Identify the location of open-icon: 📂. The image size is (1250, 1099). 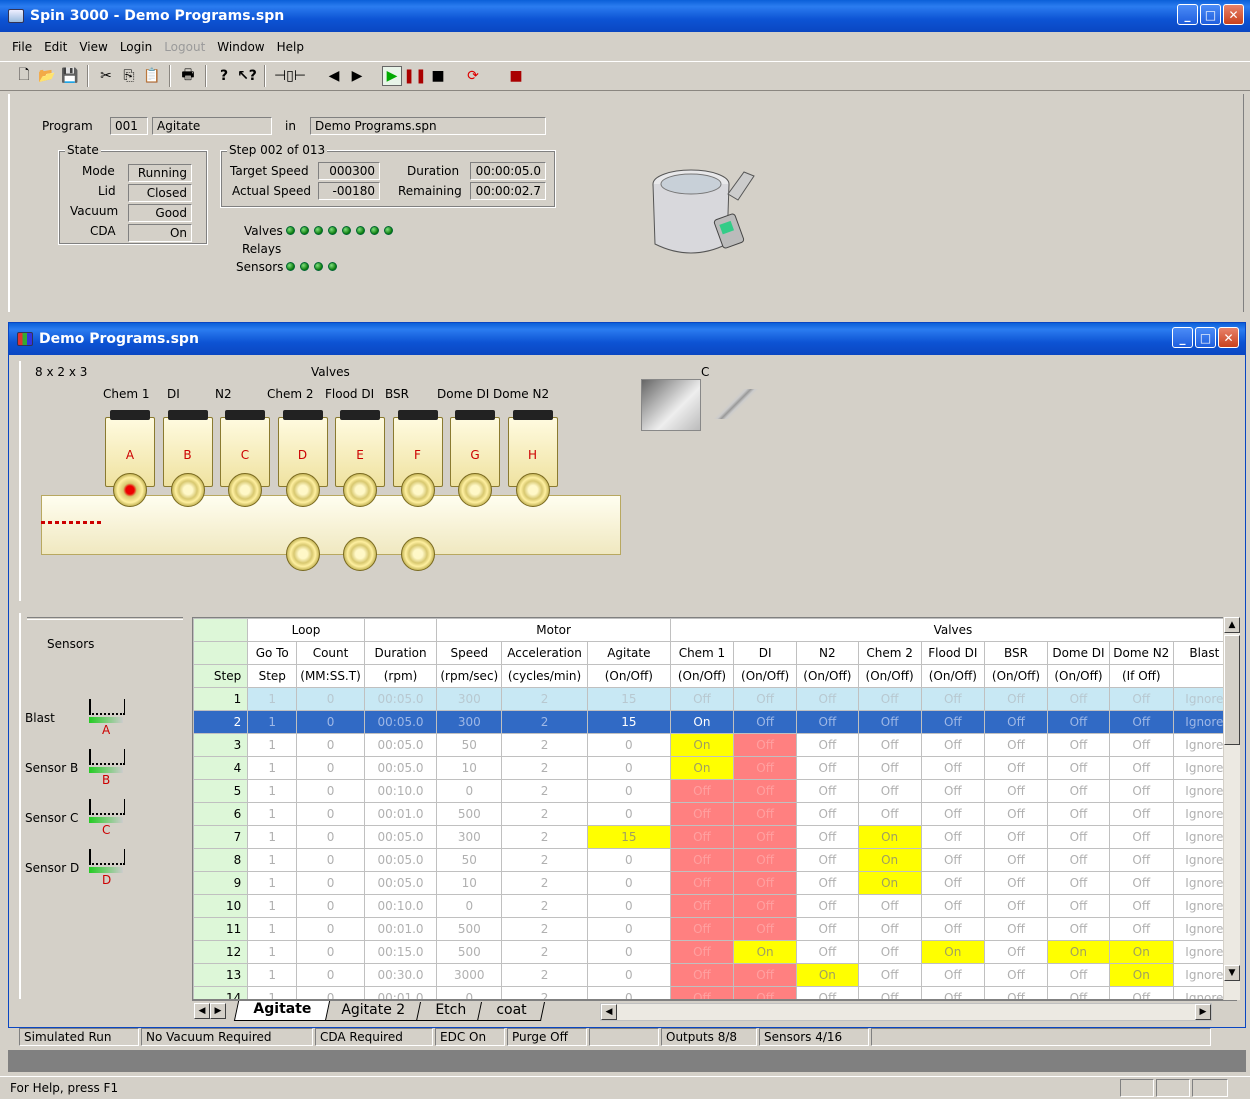
(47, 76).